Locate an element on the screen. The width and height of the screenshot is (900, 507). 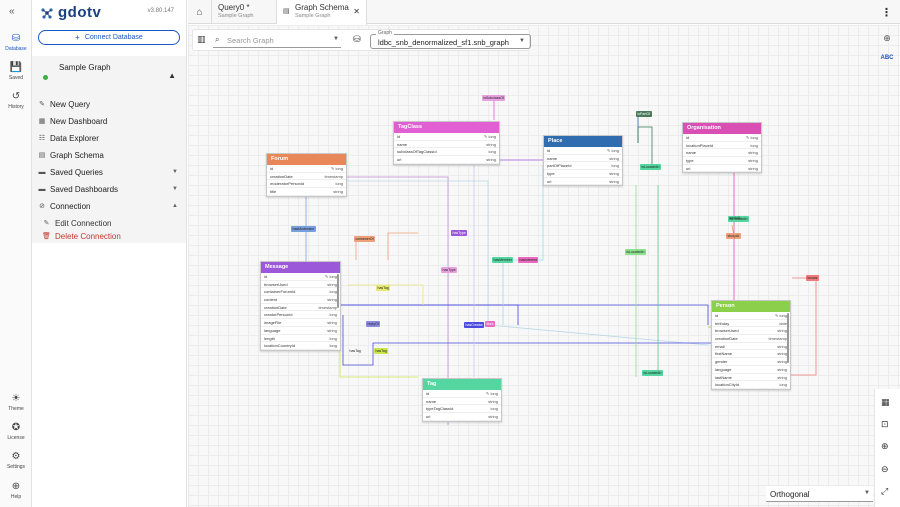
edge-place-self is located at coordinates (645, 146).